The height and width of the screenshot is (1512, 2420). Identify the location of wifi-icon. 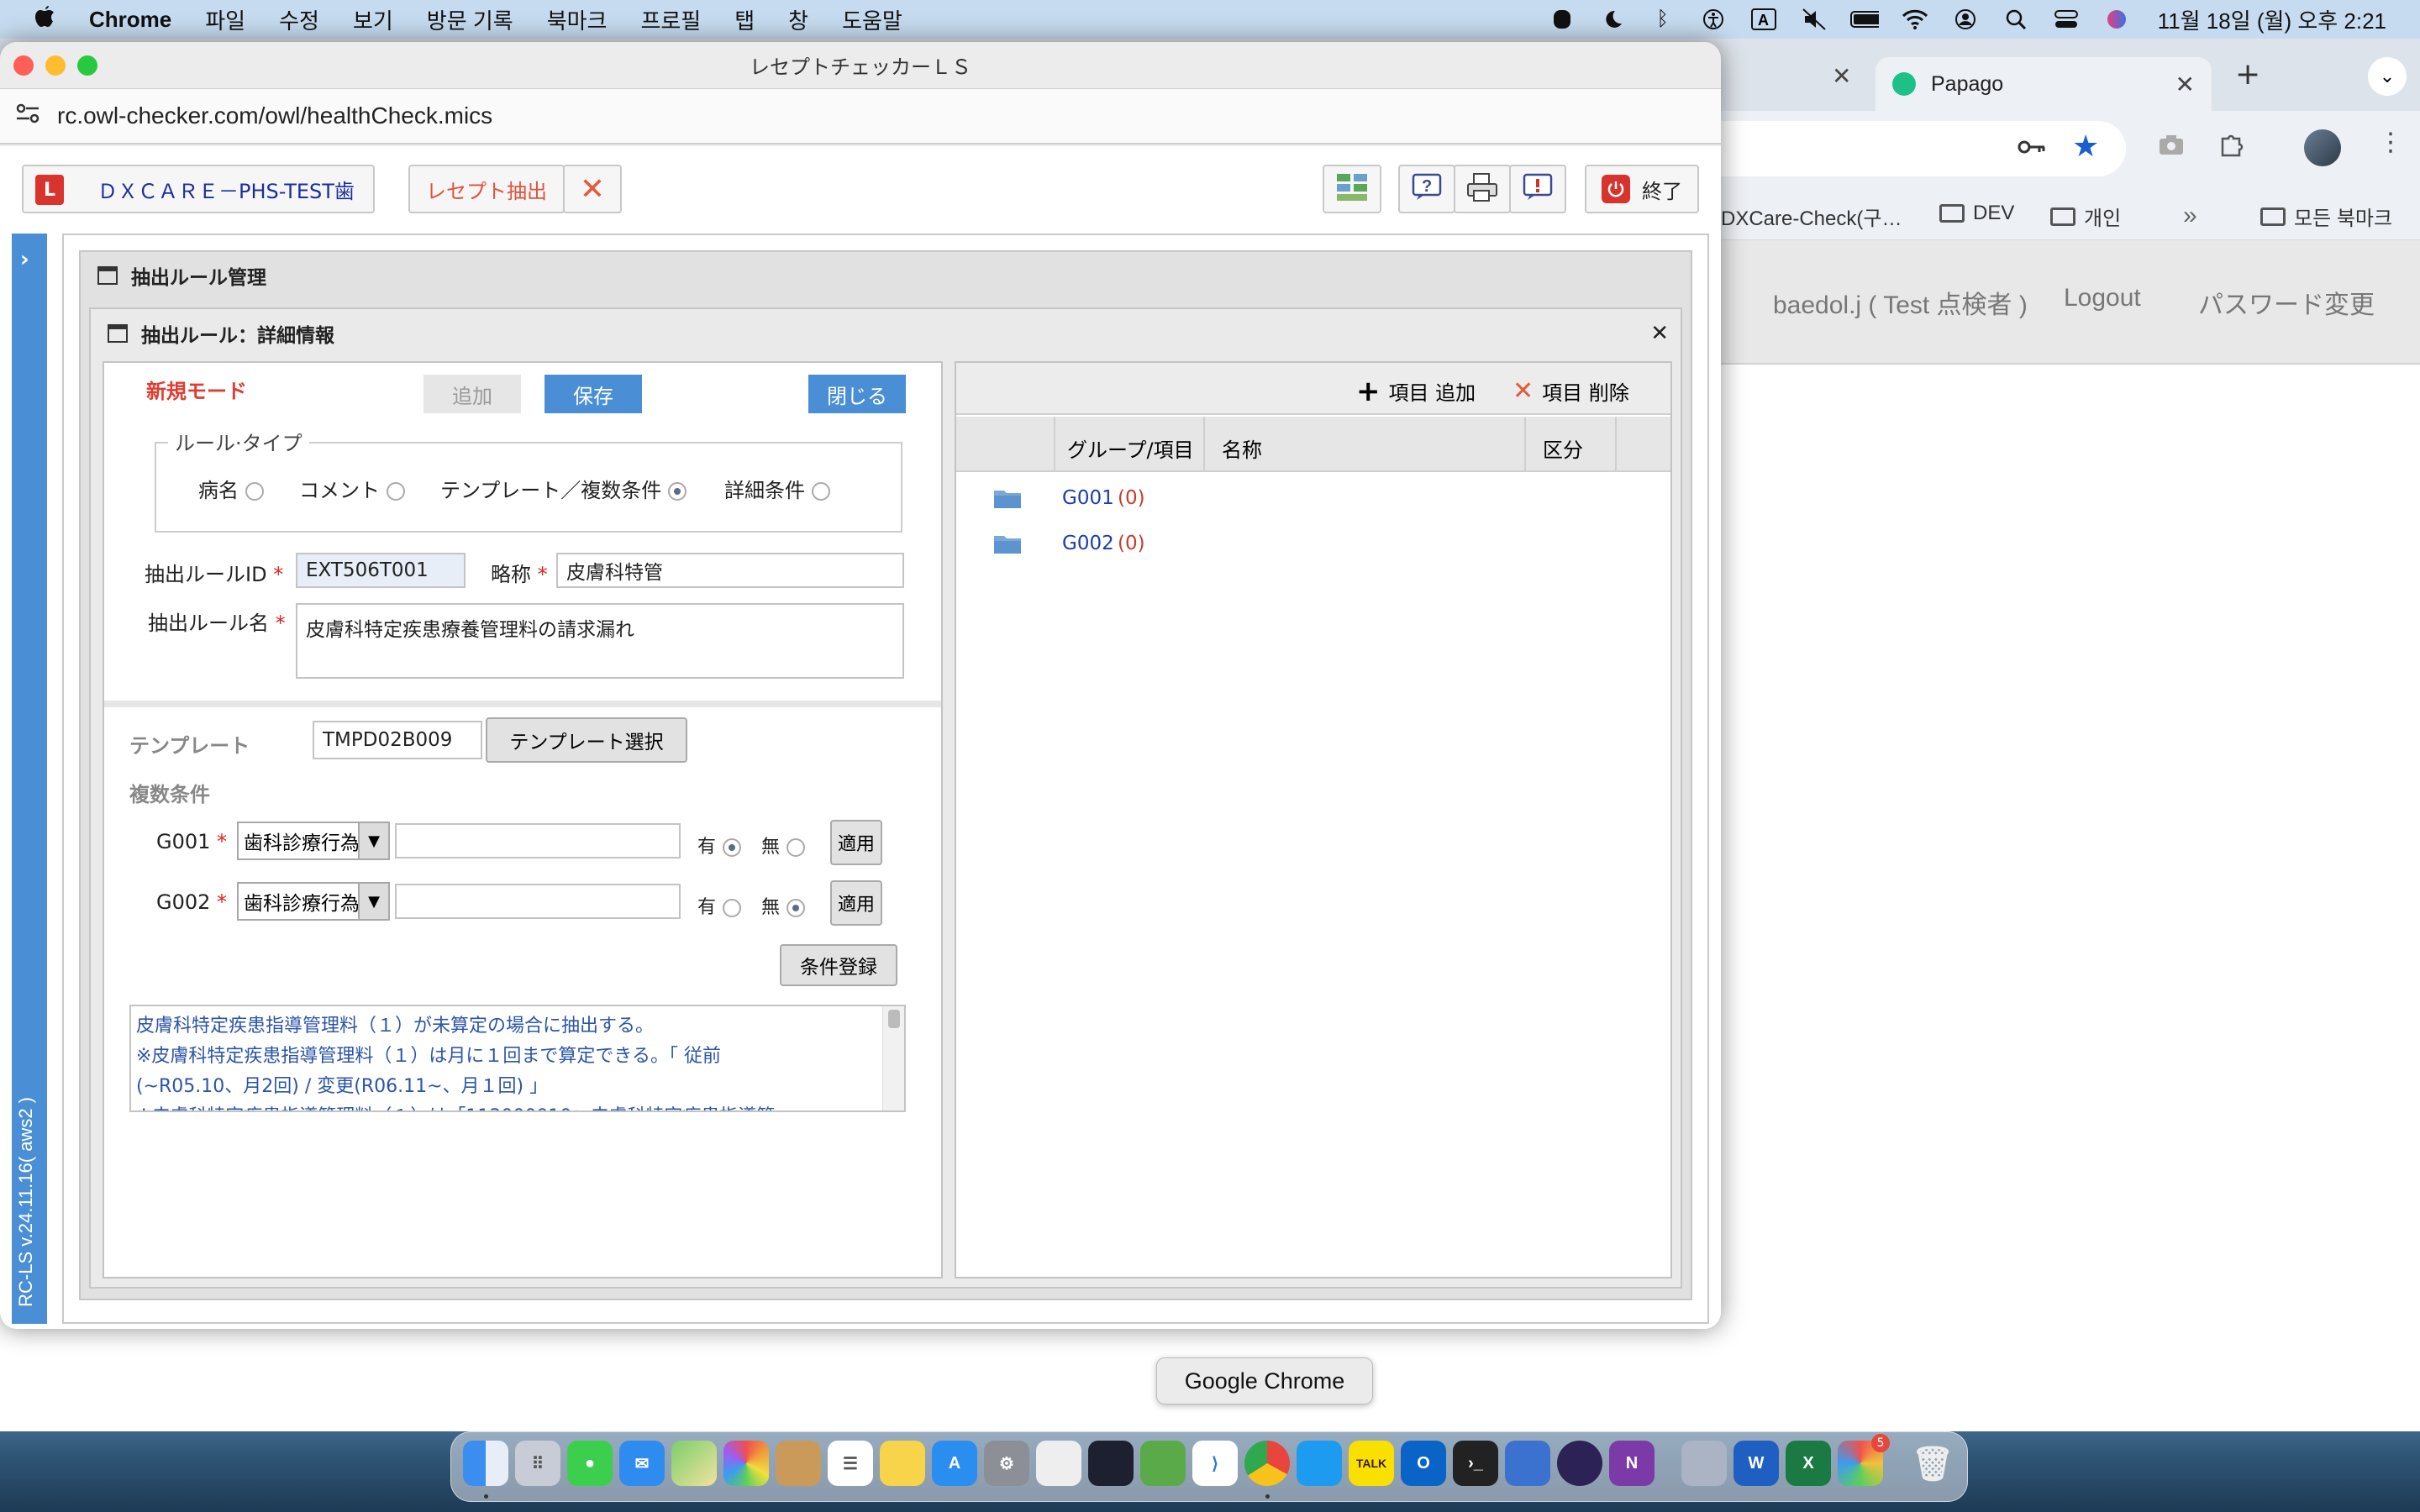
(1915, 19).